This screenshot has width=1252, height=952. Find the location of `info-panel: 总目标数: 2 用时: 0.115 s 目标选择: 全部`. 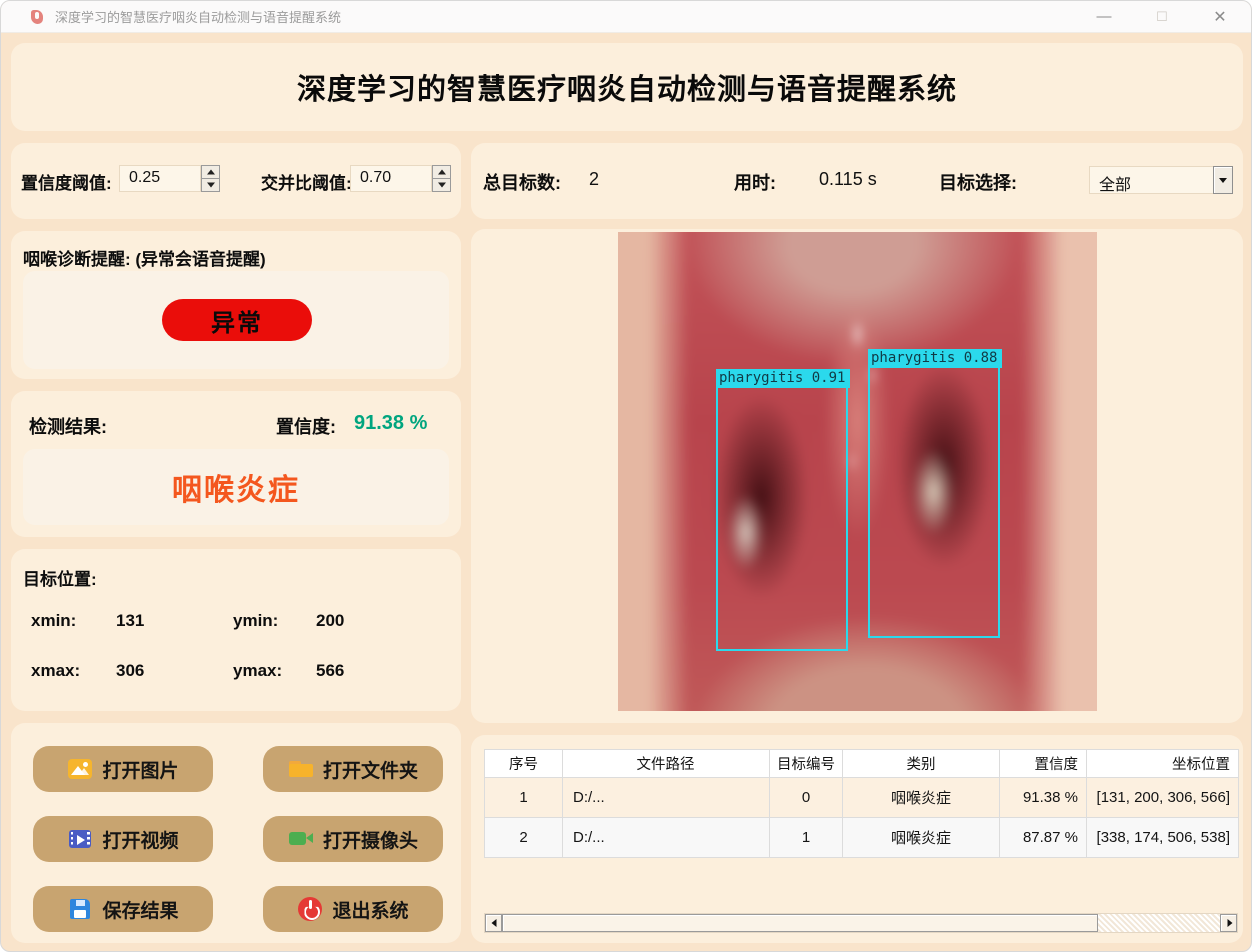

info-panel: 总目标数: 2 用时: 0.115 s 目标选择: 全部 is located at coordinates (857, 181).